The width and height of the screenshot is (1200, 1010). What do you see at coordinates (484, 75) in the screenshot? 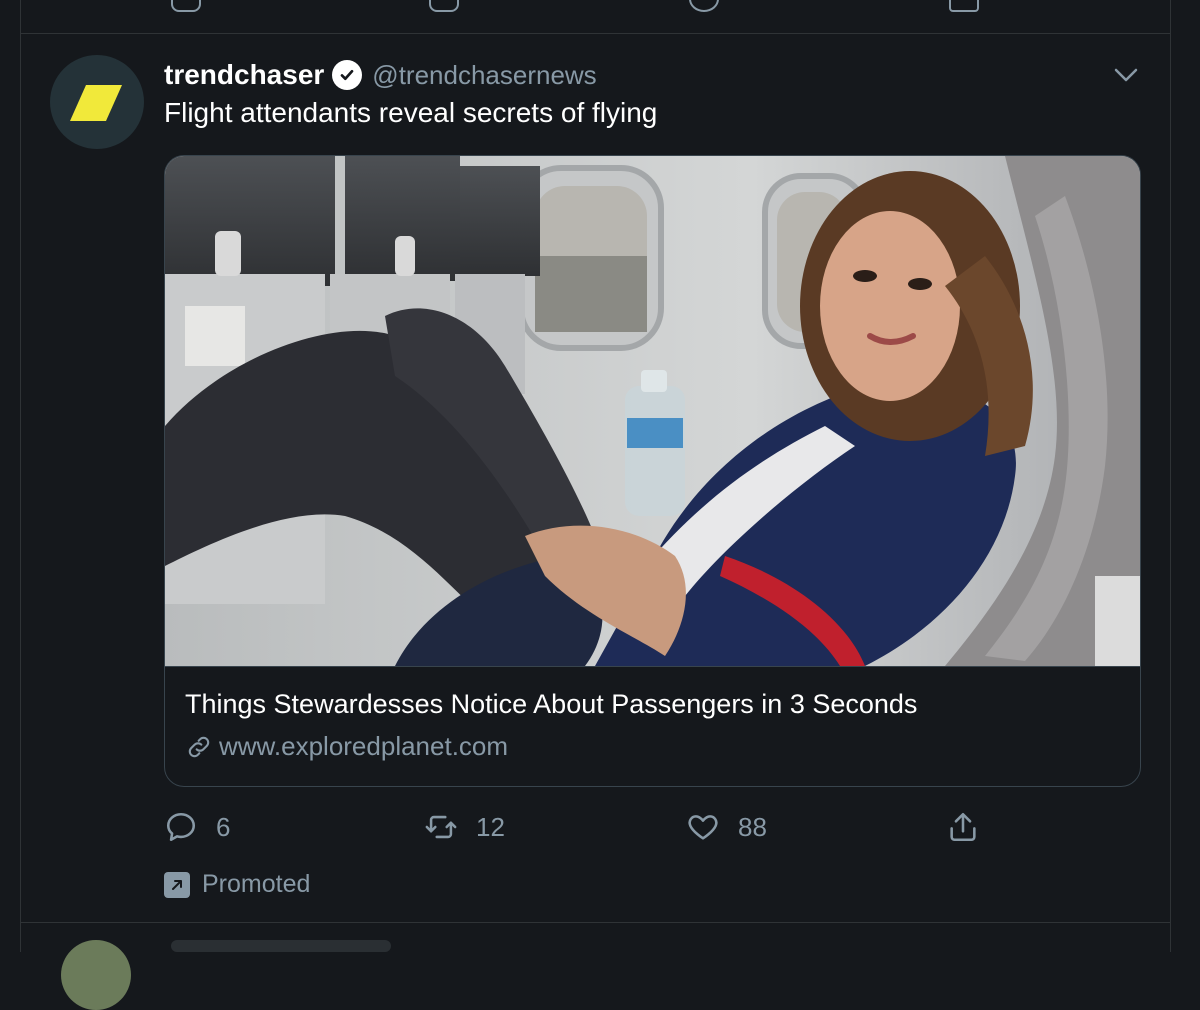
I see `handle: @trendchasernews` at bounding box center [484, 75].